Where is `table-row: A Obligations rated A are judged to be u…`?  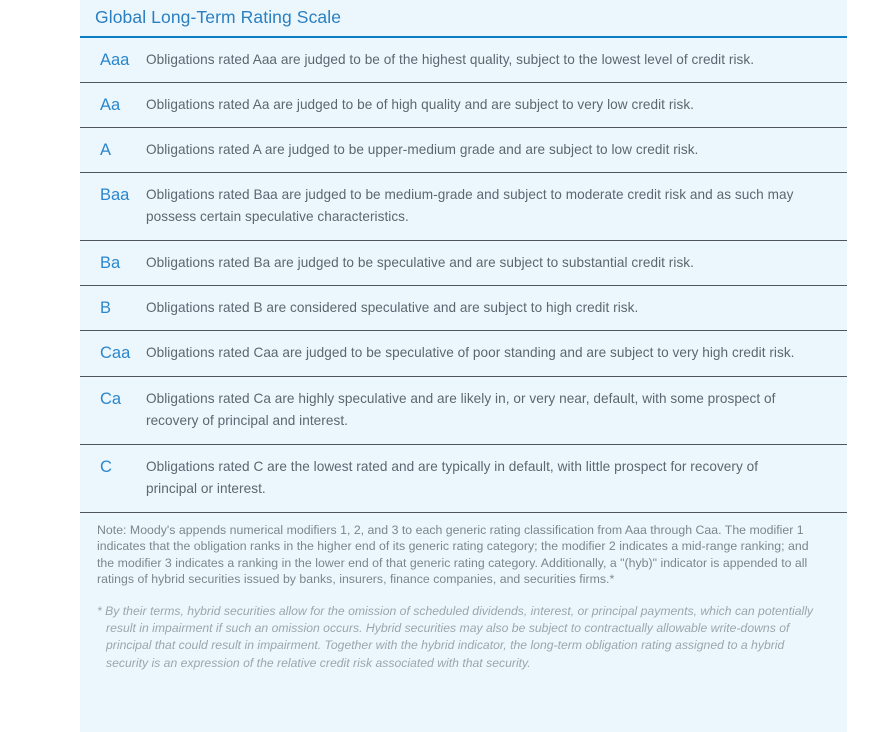 table-row: A Obligations rated A are judged to be u… is located at coordinates (463, 150).